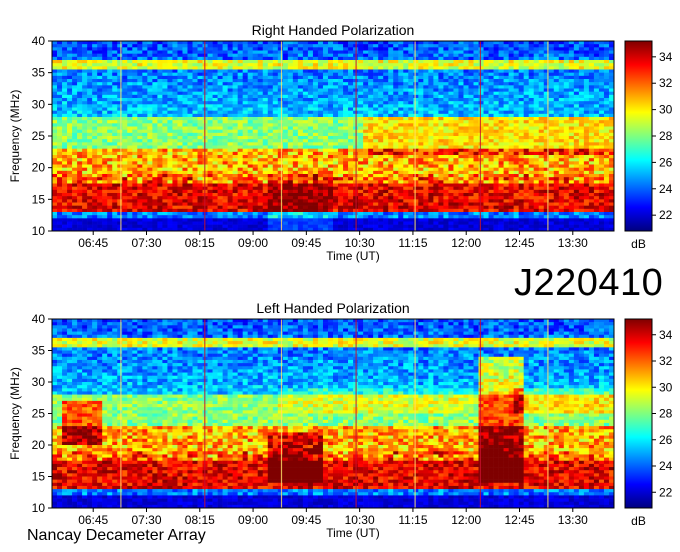  Describe the element at coordinates (332, 308) in the screenshot. I see `chart-title: Left Handed Polarization` at that location.